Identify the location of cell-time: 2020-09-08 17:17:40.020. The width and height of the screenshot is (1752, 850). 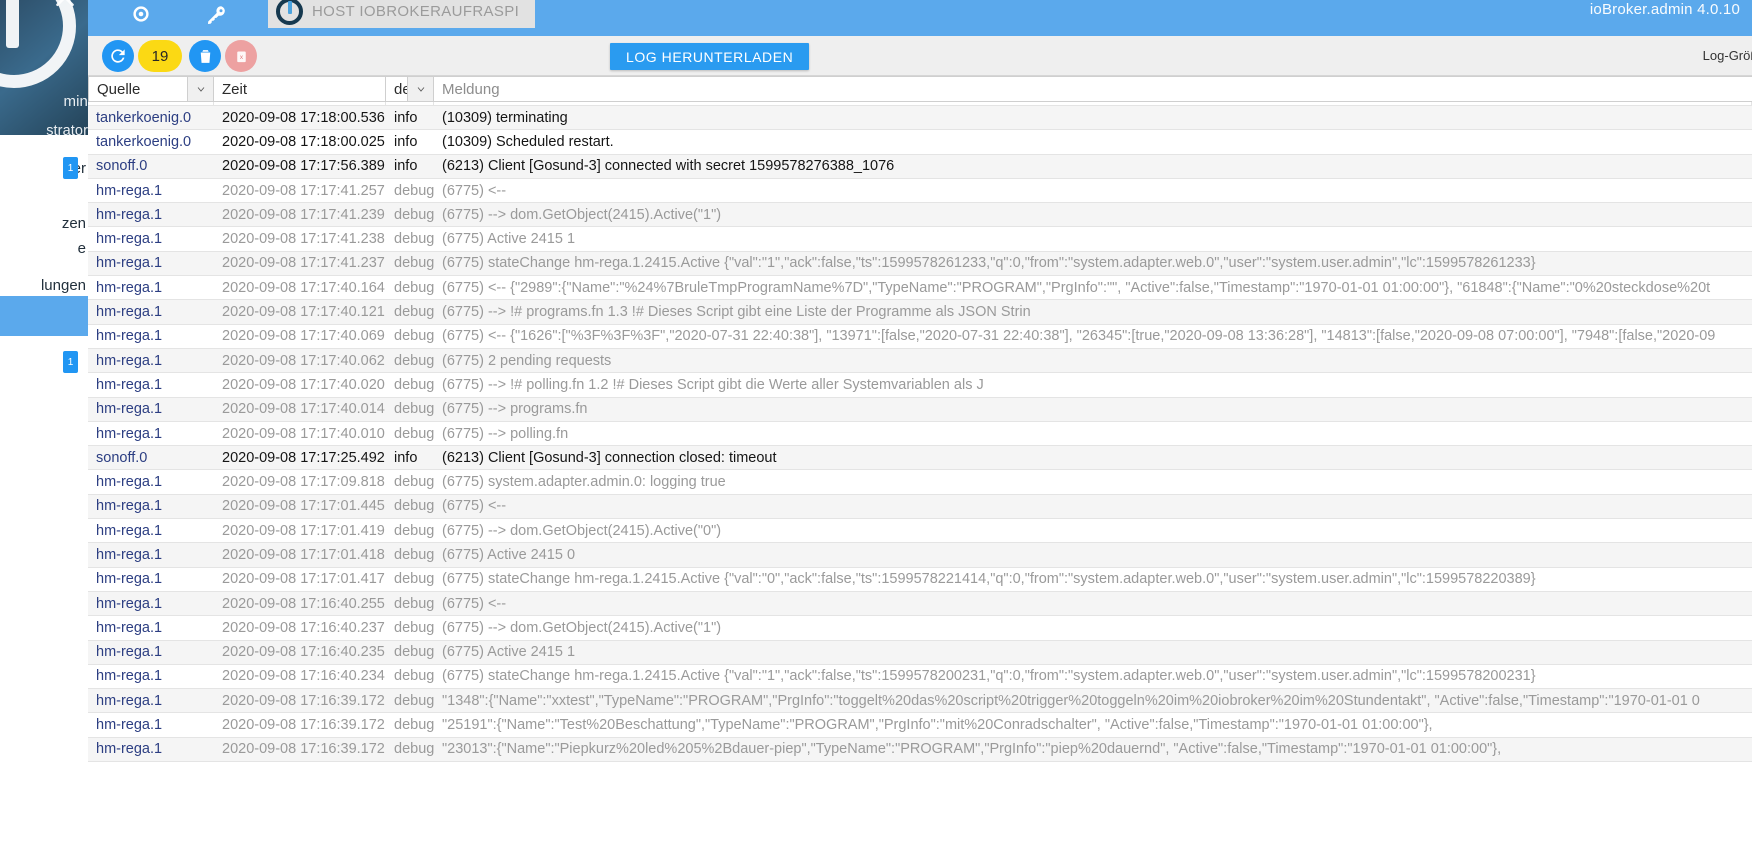
(303, 384).